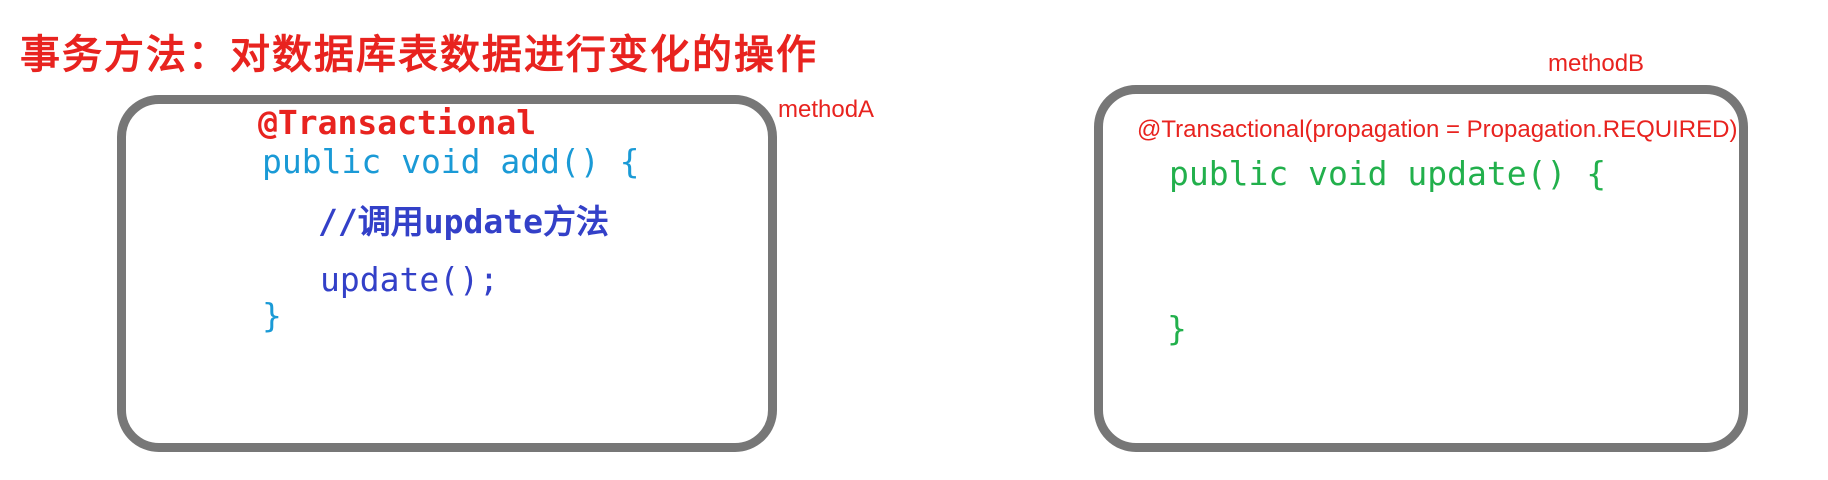 The height and width of the screenshot is (480, 1828). What do you see at coordinates (463, 221) in the screenshot?
I see `method-a-comment: //调用update方法` at bounding box center [463, 221].